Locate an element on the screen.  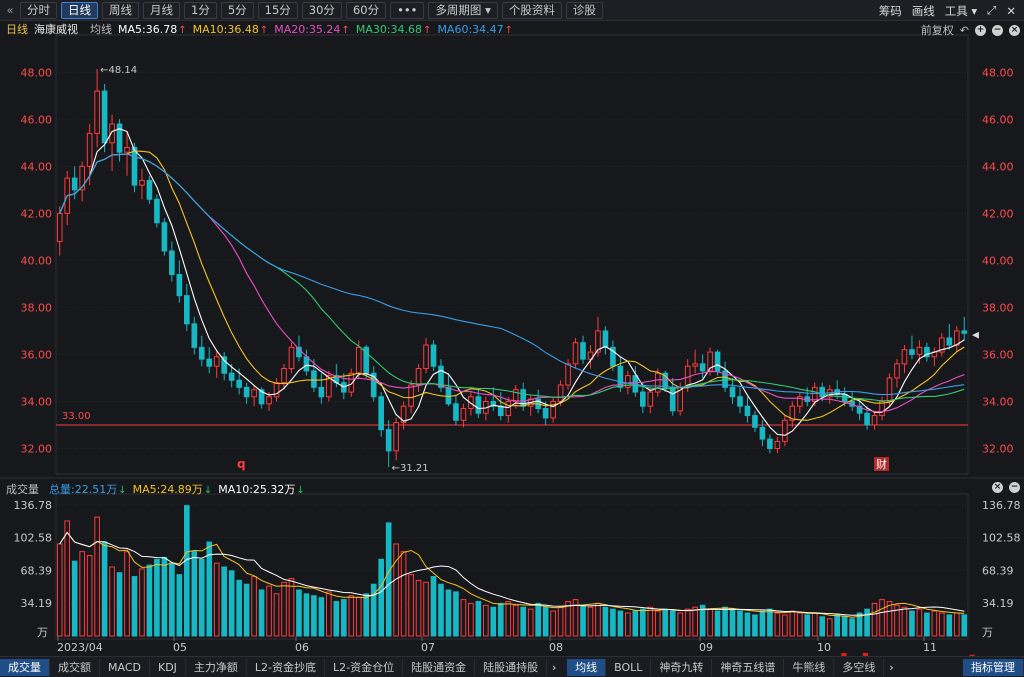
period-tab-30min: 30分 is located at coordinates (321, 10).